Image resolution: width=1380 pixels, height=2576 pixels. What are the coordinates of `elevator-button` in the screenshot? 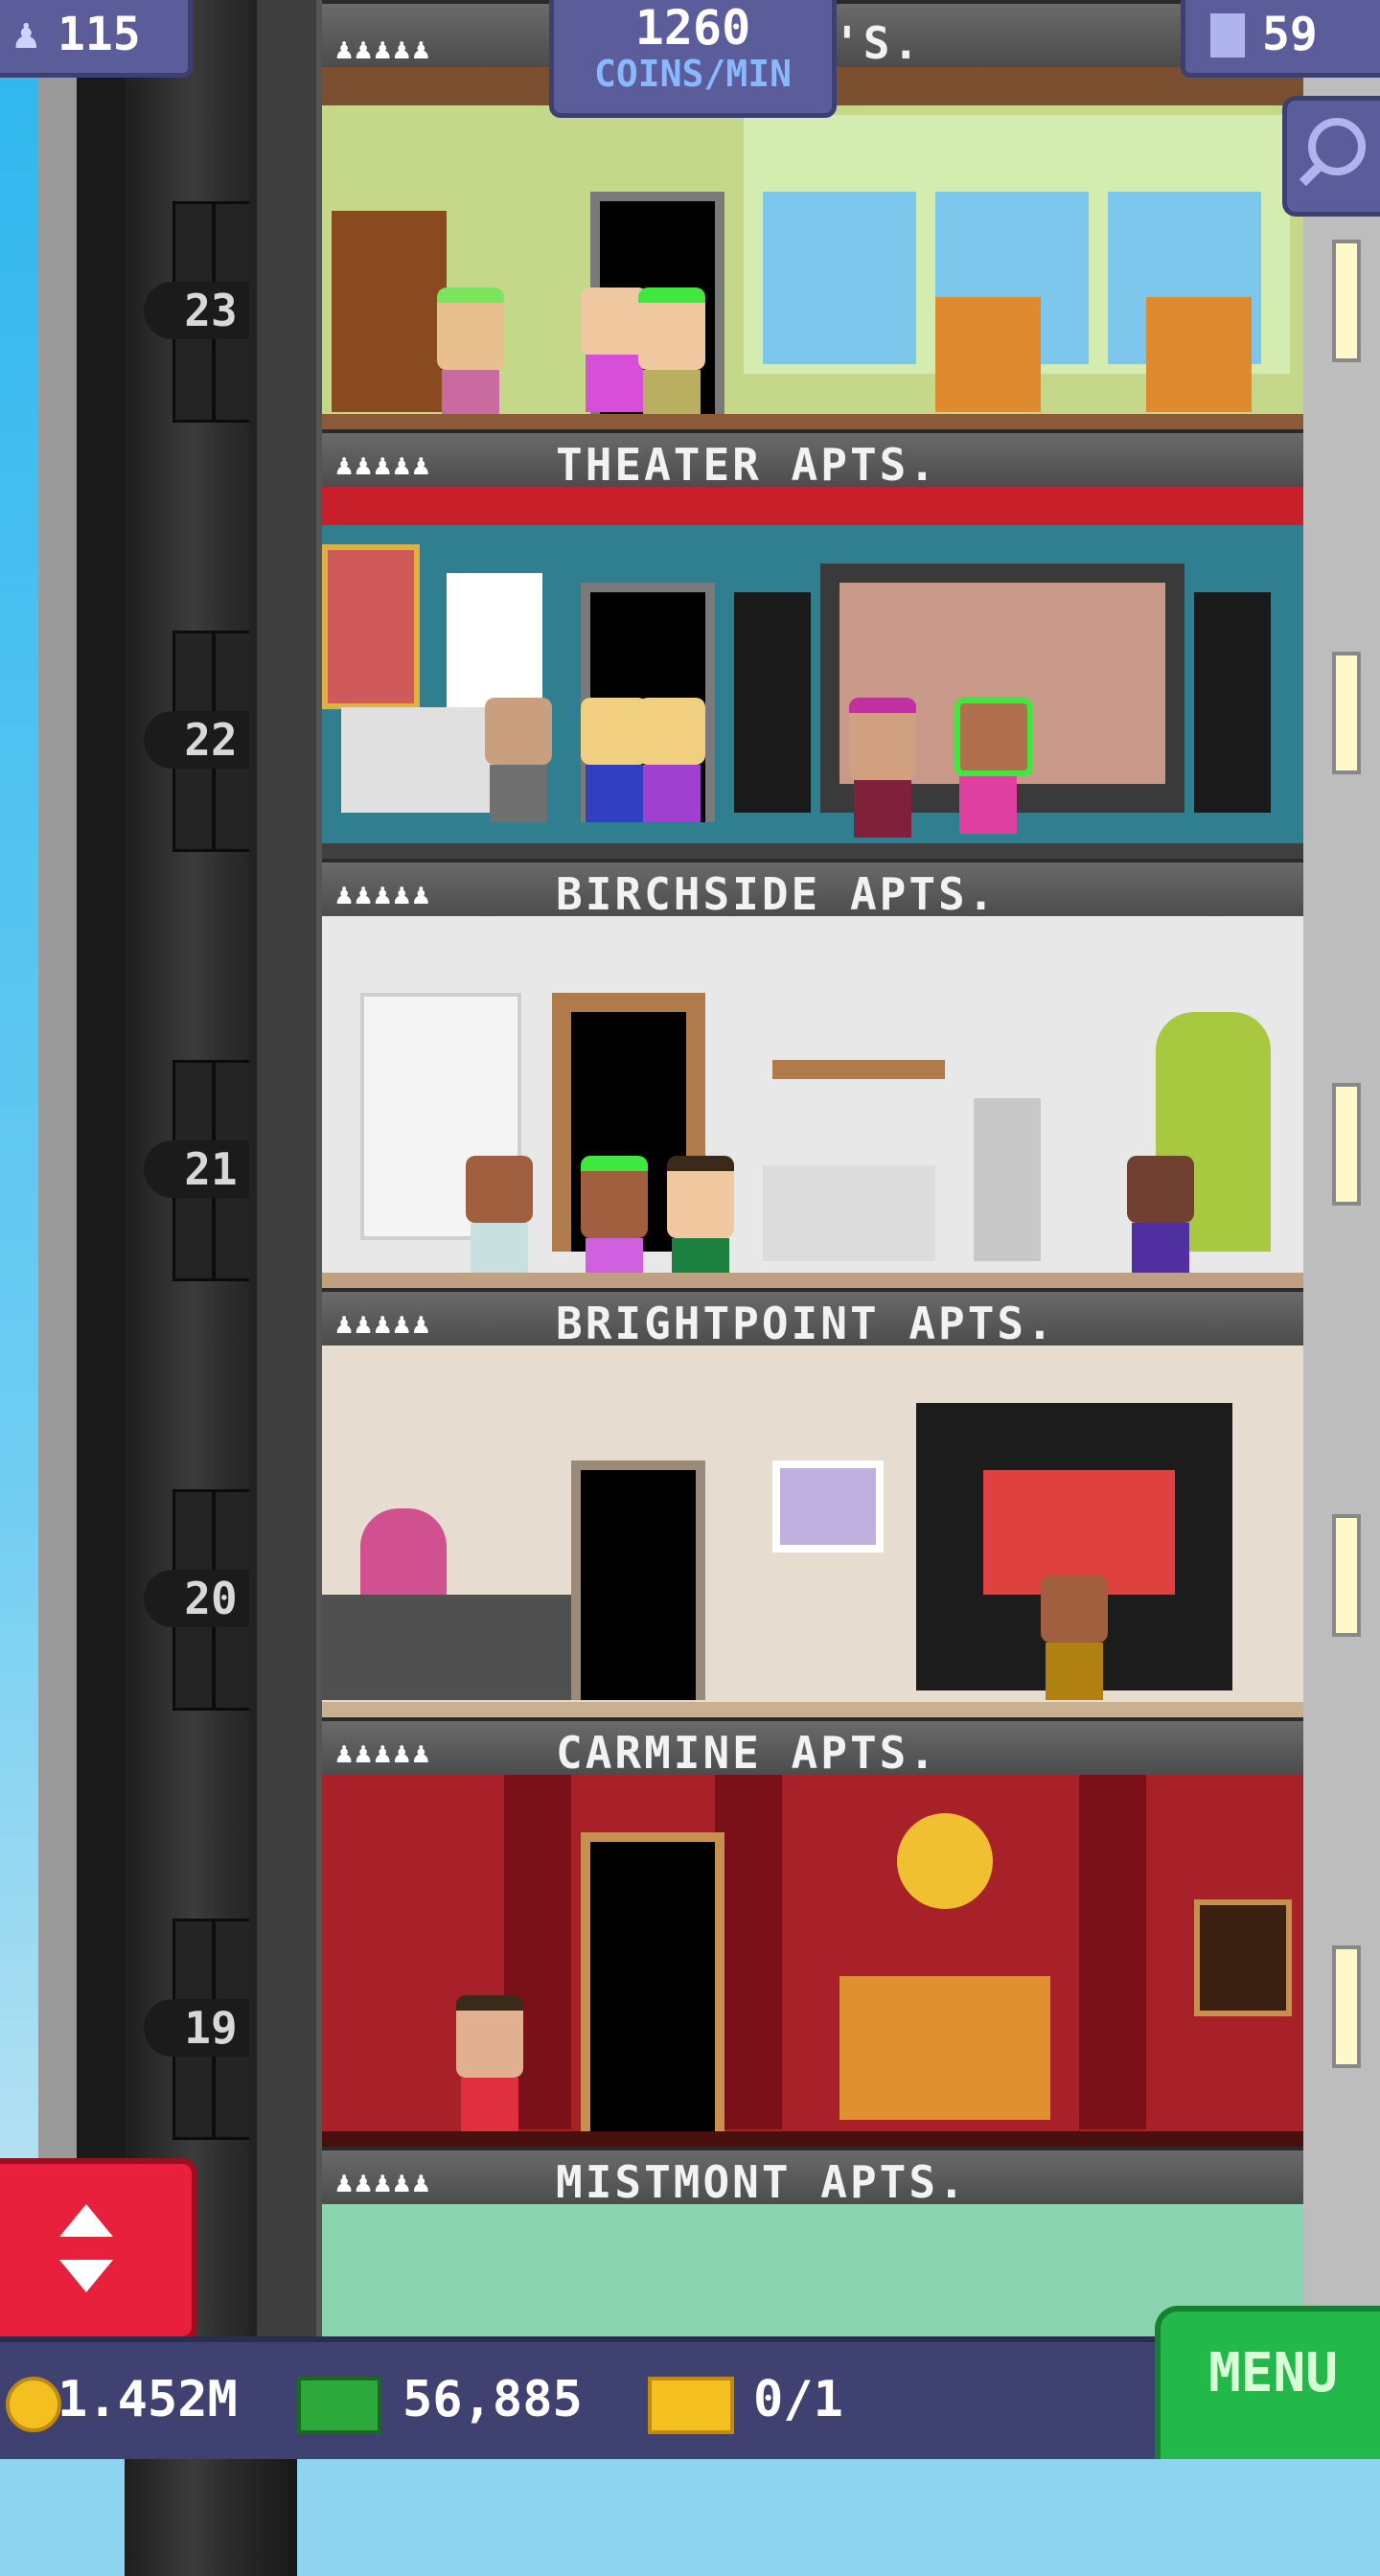 It's located at (98, 2250).